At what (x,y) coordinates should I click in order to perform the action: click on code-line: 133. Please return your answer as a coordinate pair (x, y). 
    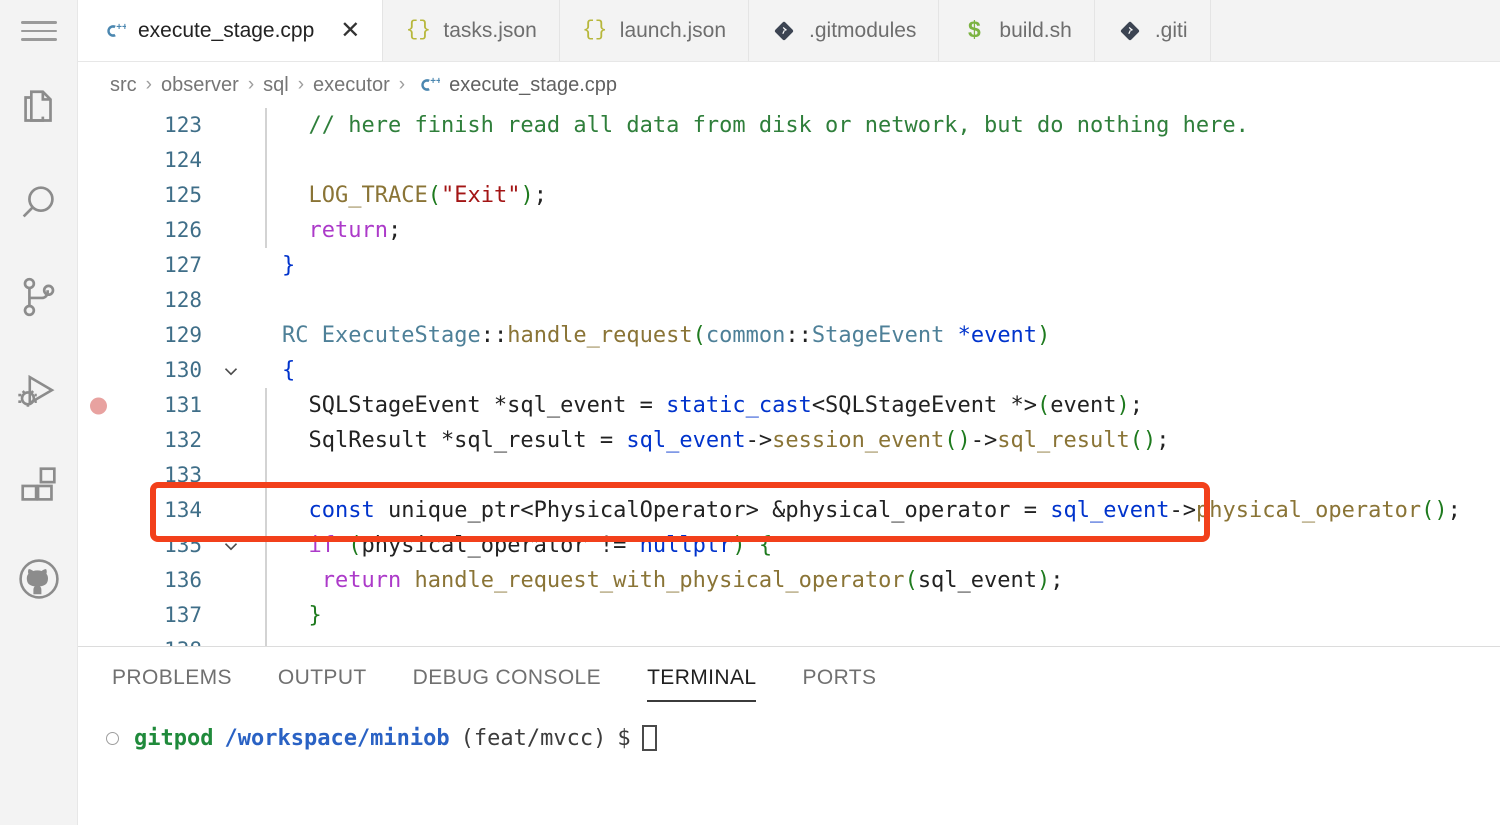
    Looking at the image, I should click on (789, 475).